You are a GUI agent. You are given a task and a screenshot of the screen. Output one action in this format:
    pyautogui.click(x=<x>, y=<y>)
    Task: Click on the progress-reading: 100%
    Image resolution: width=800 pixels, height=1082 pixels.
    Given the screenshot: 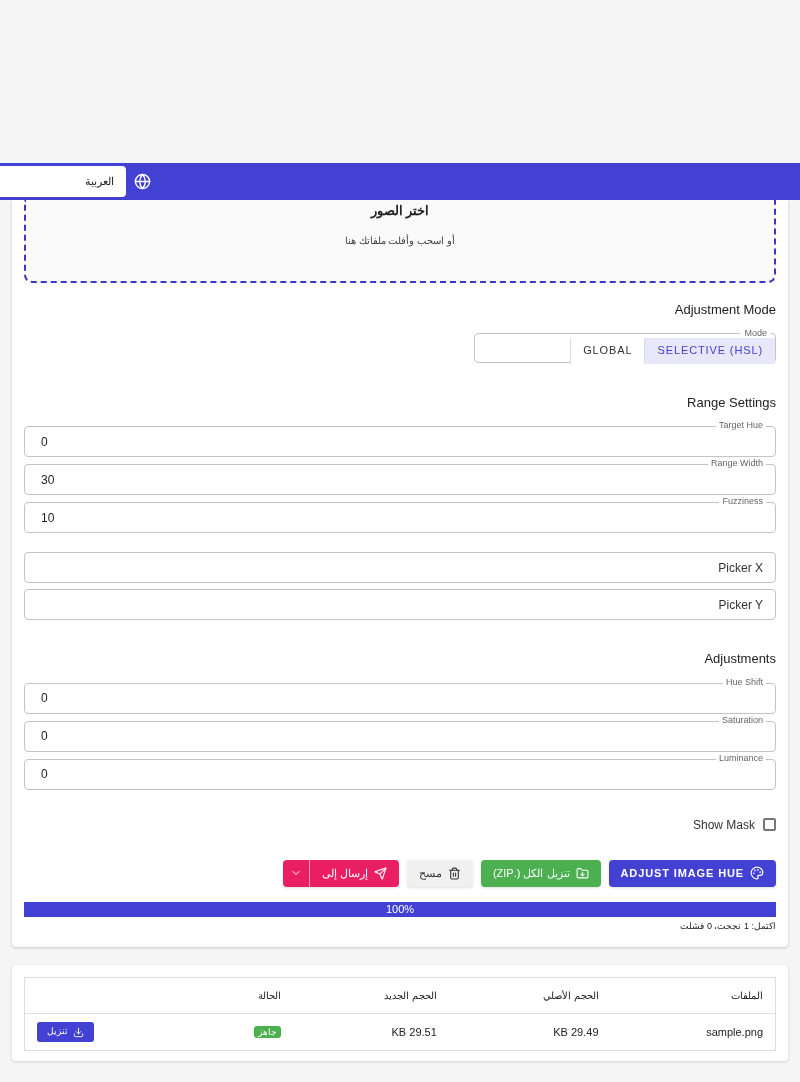 What is the action you would take?
    pyautogui.click(x=400, y=909)
    